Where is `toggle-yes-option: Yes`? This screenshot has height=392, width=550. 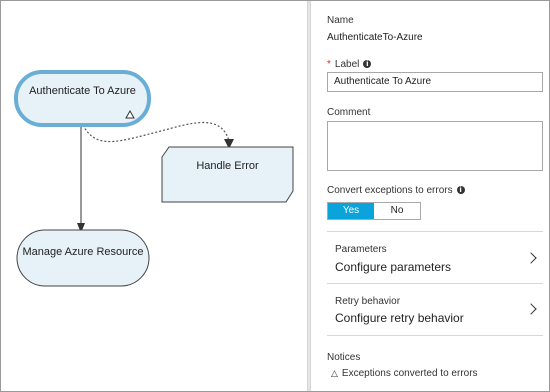
toggle-yes-option: Yes is located at coordinates (351, 211).